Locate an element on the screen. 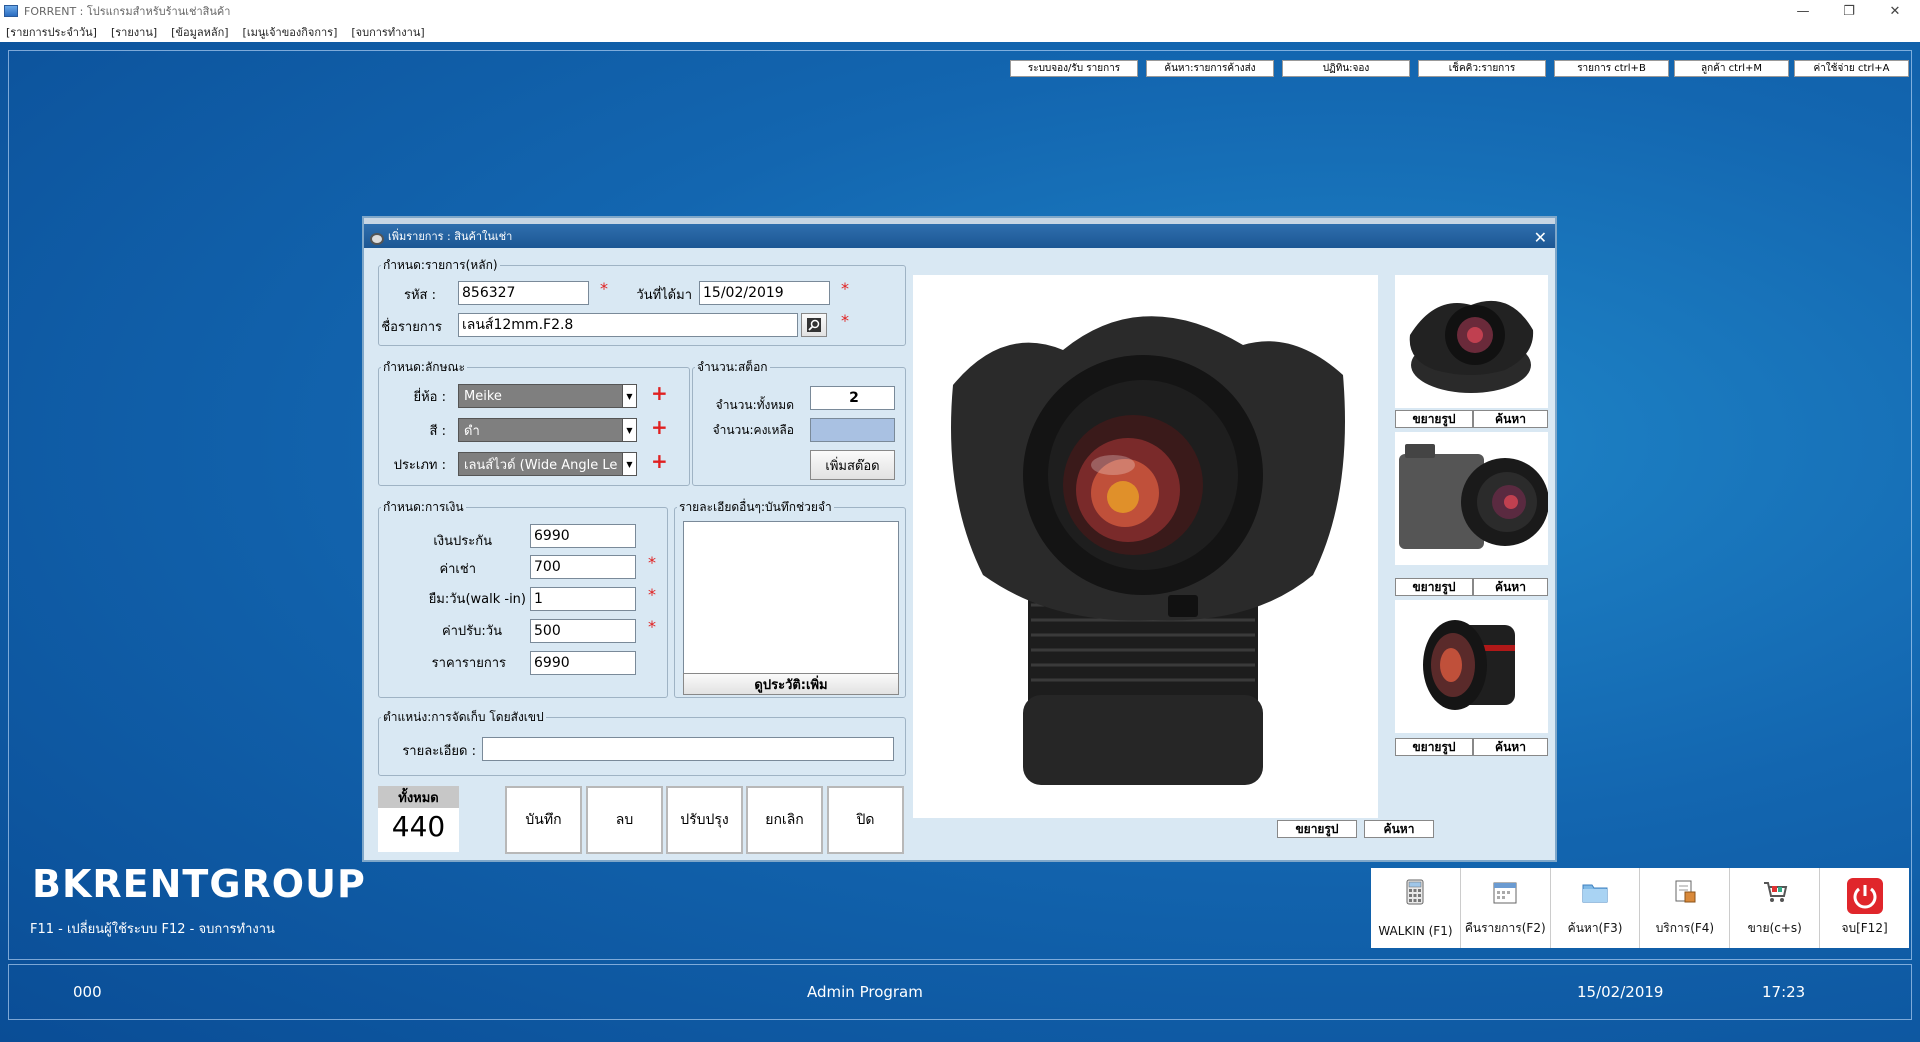 Image resolution: width=1920 pixels, height=1042 pixels. type-value: เลนส์ไวด์ (Wide Angle Le is located at coordinates (541, 465).